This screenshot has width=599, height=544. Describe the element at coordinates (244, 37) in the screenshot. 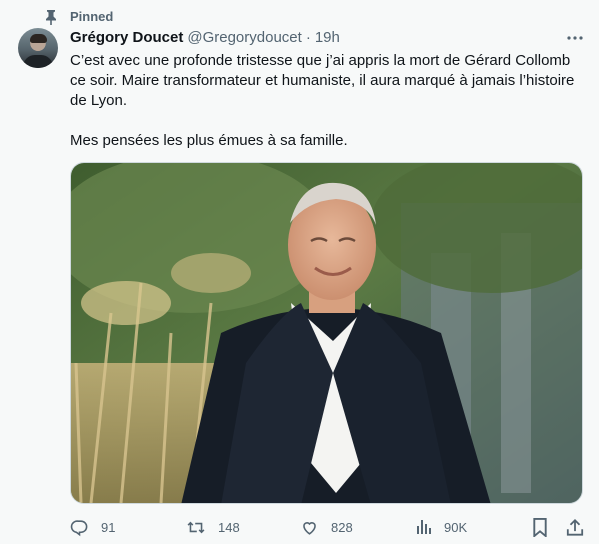

I see `author-handle: @Gregorydoucet` at that location.